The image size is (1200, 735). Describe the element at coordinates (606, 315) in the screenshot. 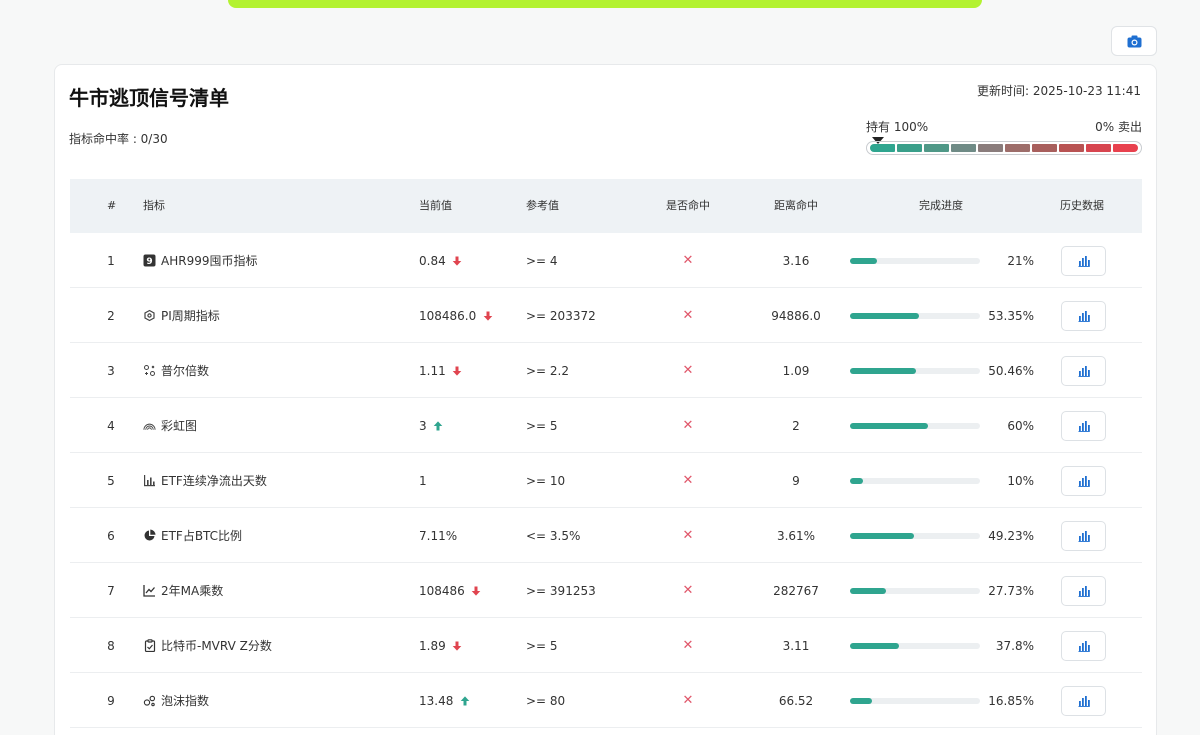

I see `table-row: 2 PI周期指标 108486.0 >= 203372 ✕ 94886.0 53.35%` at that location.